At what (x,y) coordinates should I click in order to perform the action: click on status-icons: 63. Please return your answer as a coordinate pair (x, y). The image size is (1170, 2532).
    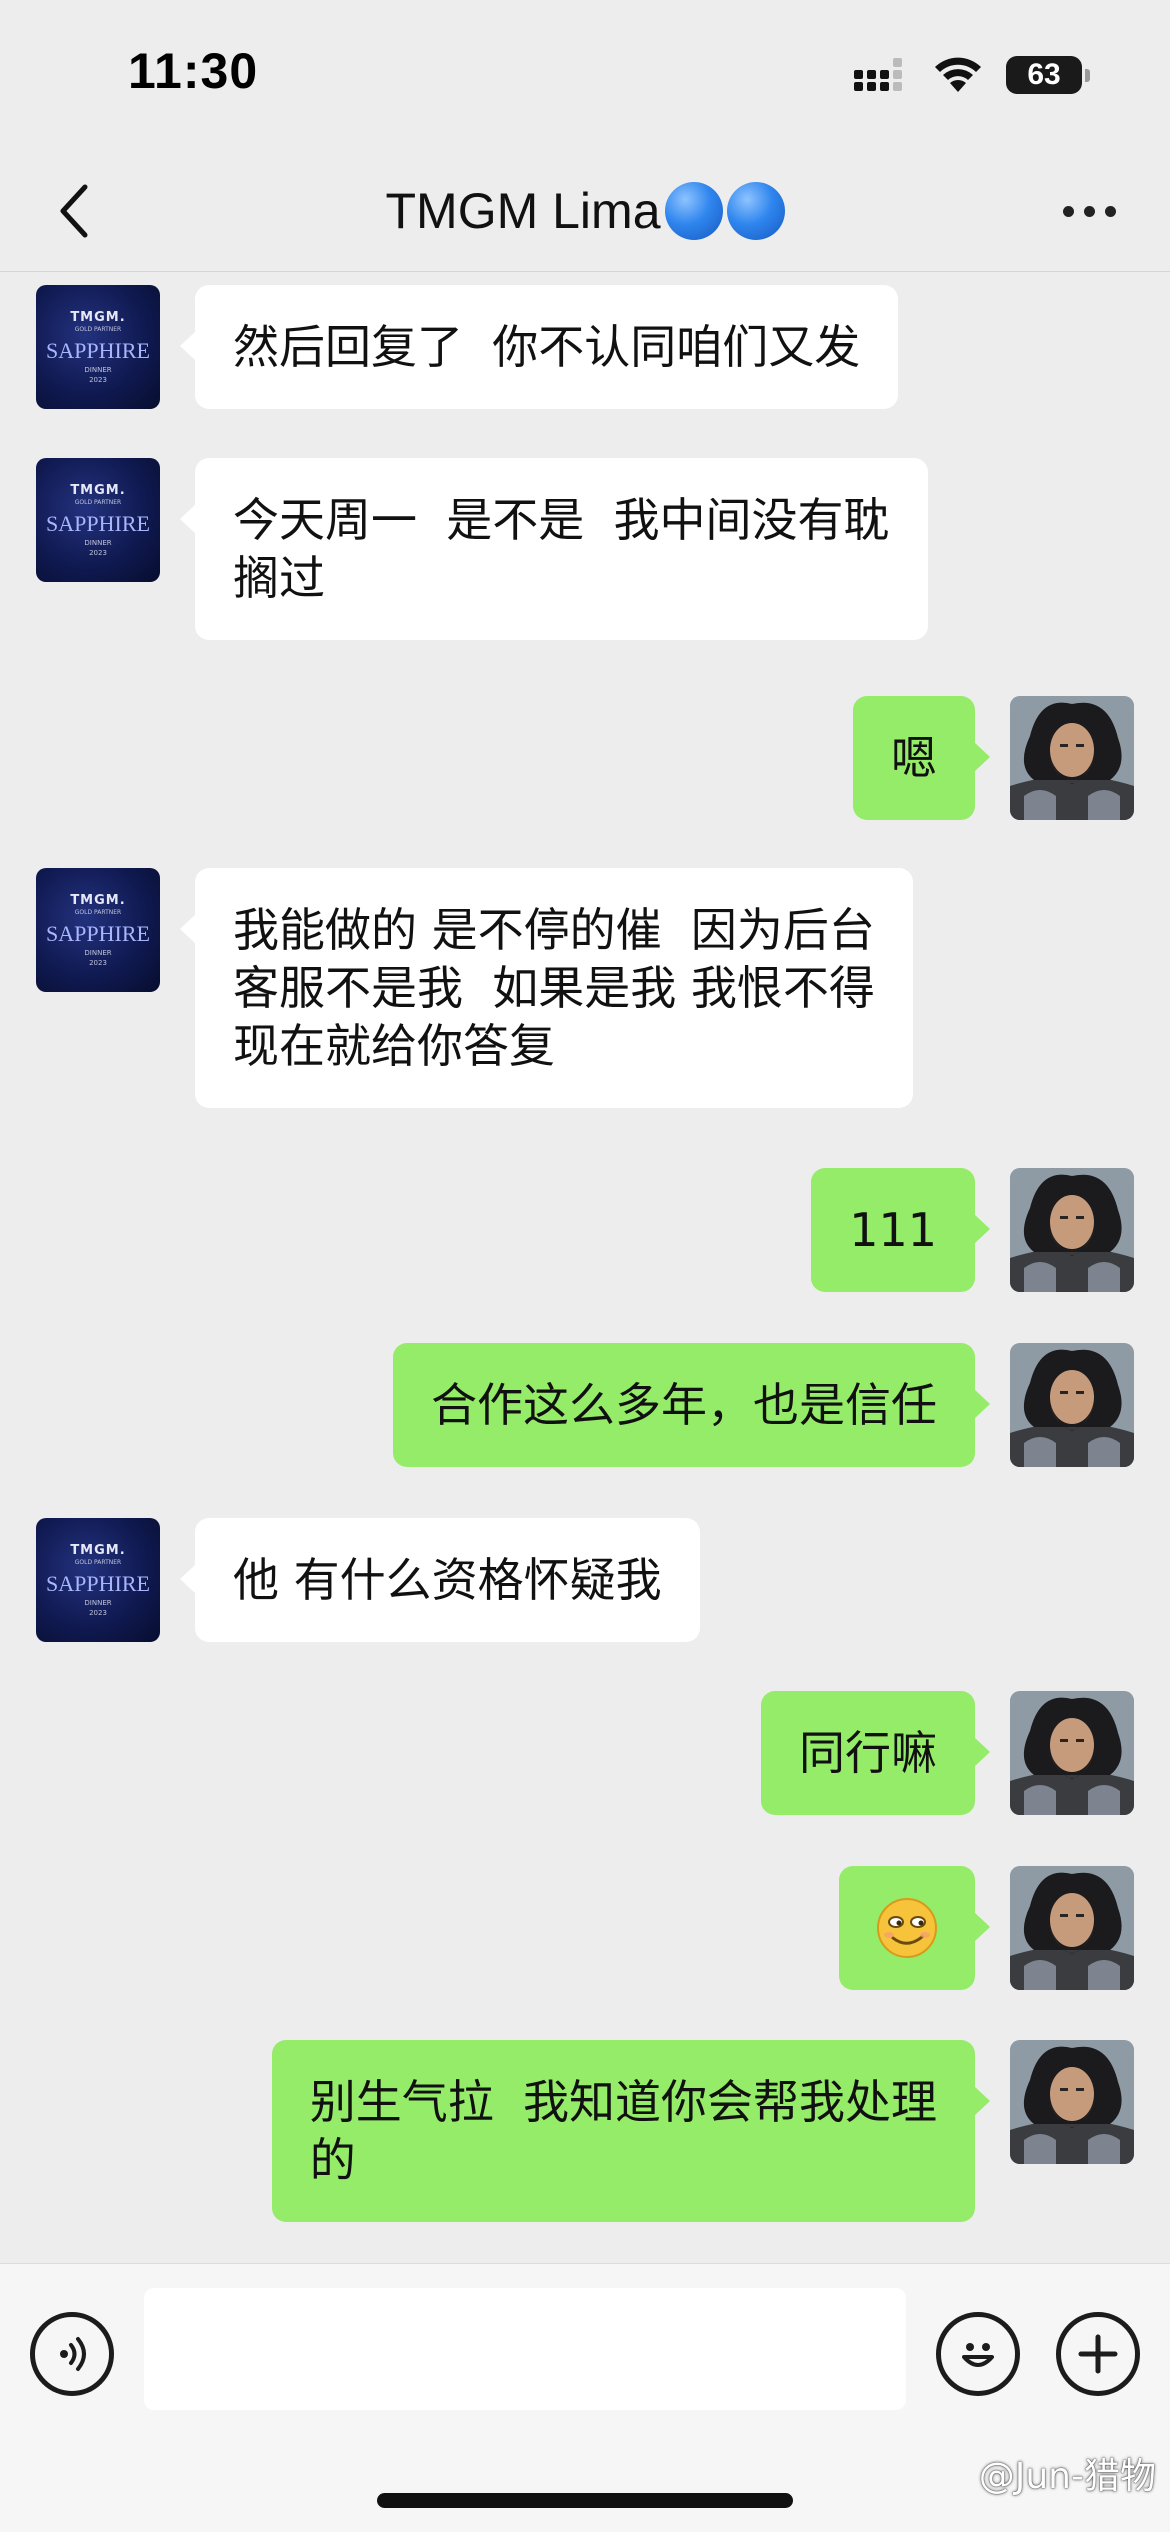
    Looking at the image, I should click on (972, 75).